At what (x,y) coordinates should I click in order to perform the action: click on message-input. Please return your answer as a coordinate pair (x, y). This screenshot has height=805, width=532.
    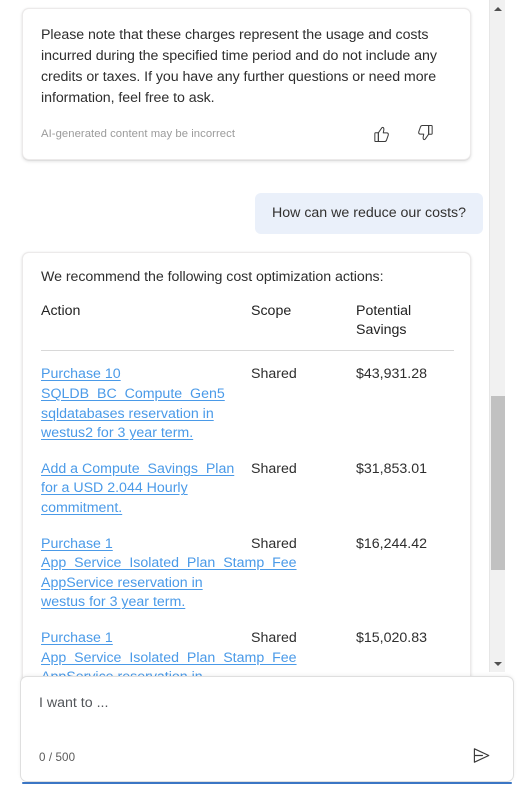
    Looking at the image, I should click on (267, 701).